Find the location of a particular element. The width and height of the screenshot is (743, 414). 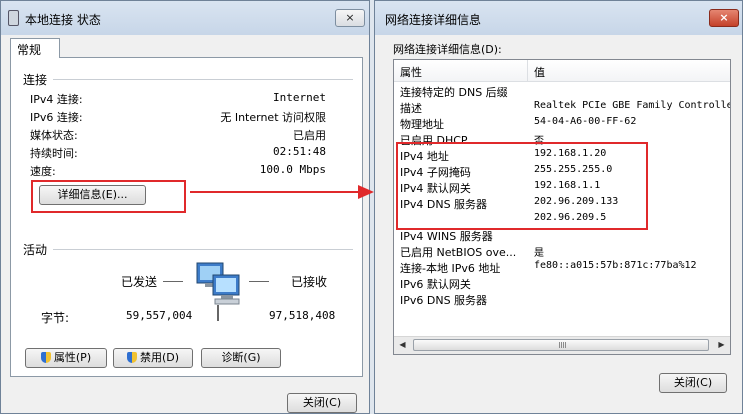

speed-label: 速度: is located at coordinates (43, 171).